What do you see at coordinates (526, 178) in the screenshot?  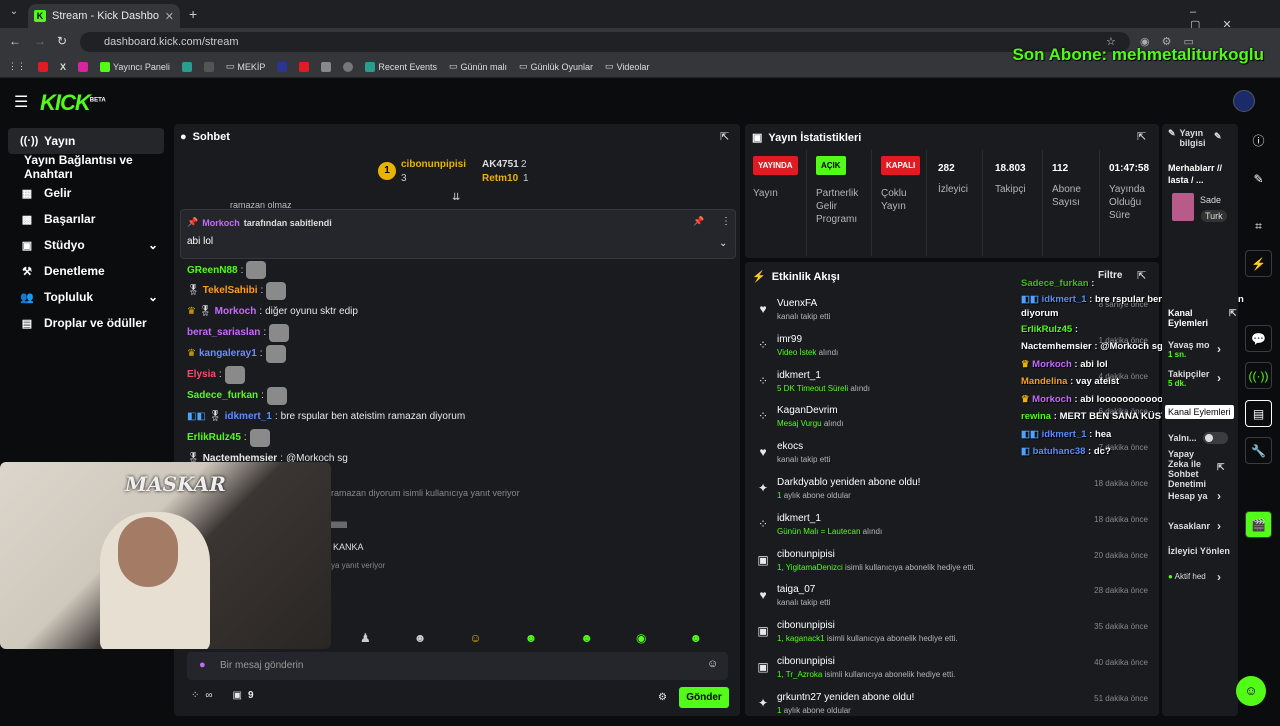 I see `gifter-count: 1` at bounding box center [526, 178].